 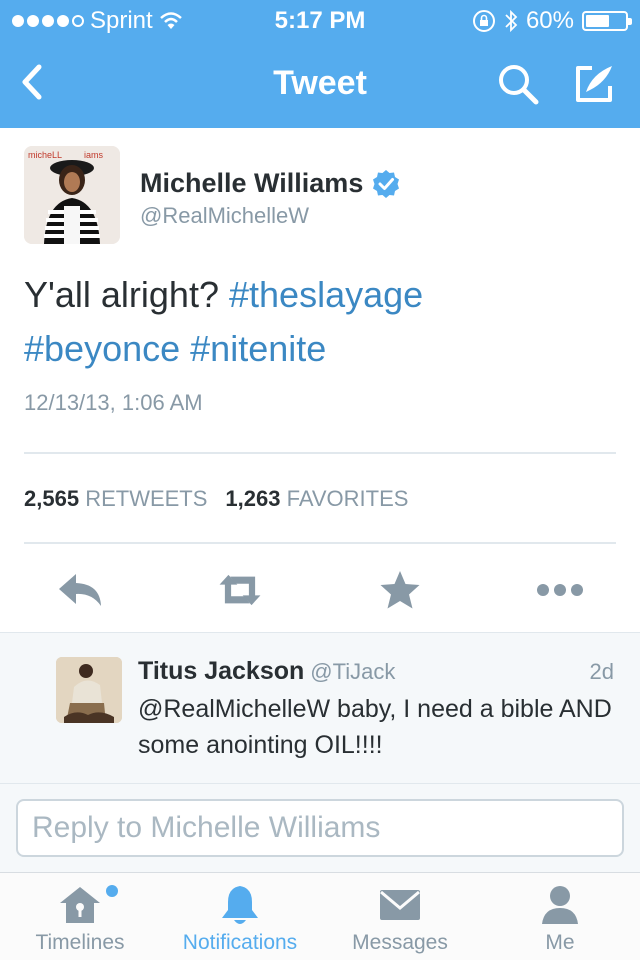 I want to click on reply-icon, so click(x=80, y=590).